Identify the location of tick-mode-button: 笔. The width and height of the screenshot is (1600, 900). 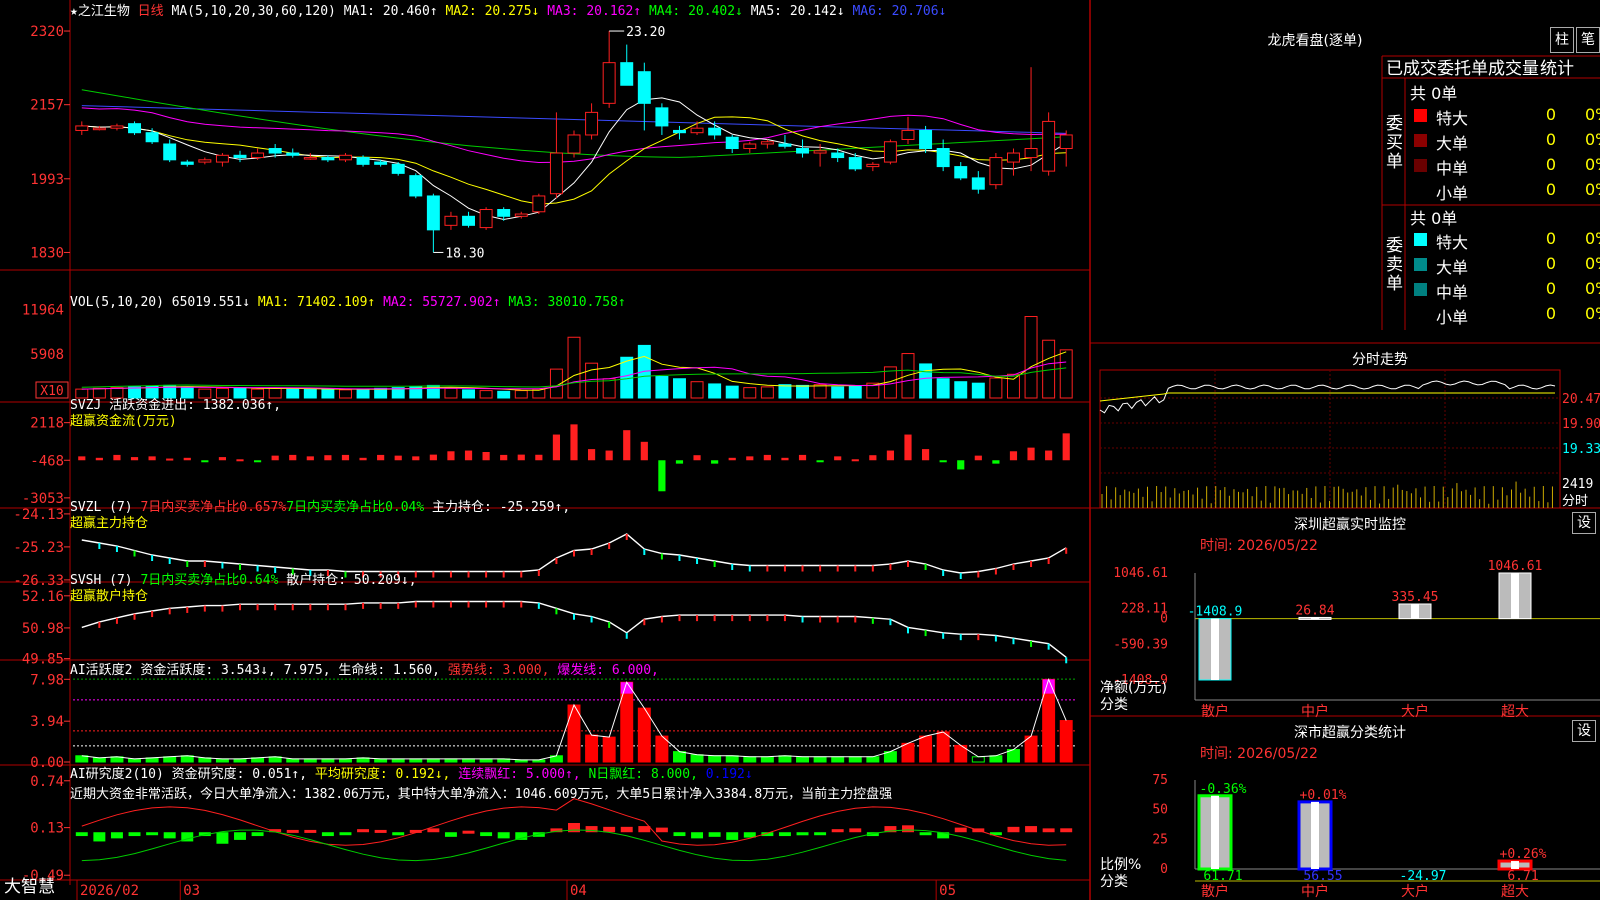
(1588, 40).